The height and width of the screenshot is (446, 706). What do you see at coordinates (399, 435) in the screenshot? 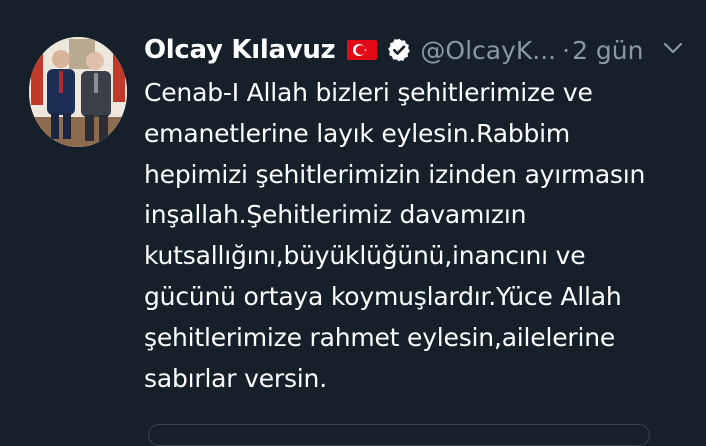
I see `attached-card-edge` at bounding box center [399, 435].